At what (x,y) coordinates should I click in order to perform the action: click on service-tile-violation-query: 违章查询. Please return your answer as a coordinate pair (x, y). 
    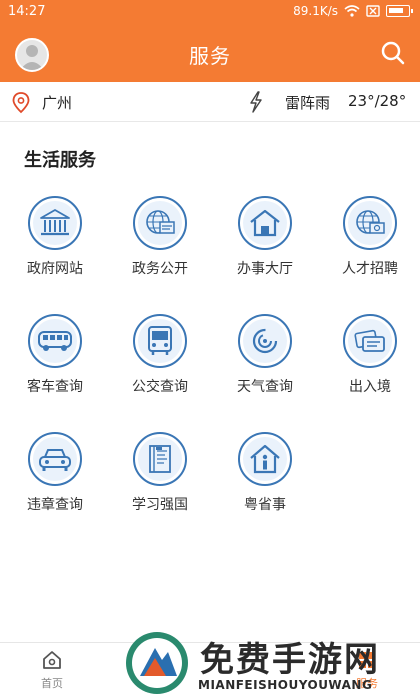
    Looking at the image, I should click on (55, 473).